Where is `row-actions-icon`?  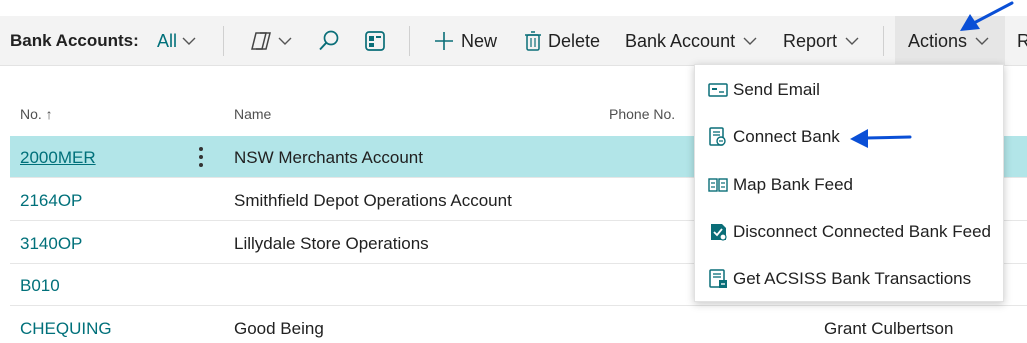
row-actions-icon is located at coordinates (201, 157).